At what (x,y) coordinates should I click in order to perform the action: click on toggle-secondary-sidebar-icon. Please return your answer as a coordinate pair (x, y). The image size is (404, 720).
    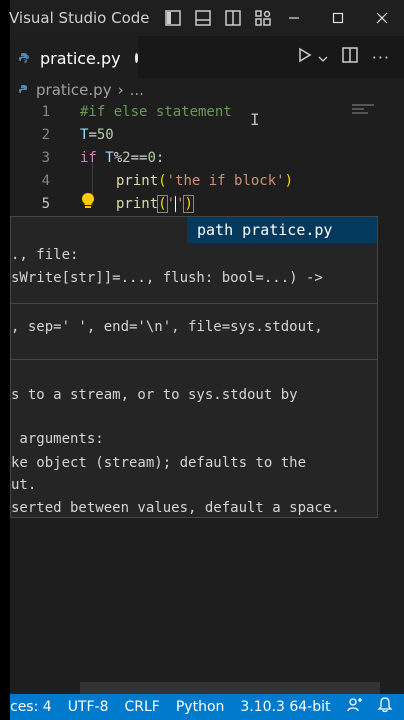
    Looking at the image, I should click on (233, 18).